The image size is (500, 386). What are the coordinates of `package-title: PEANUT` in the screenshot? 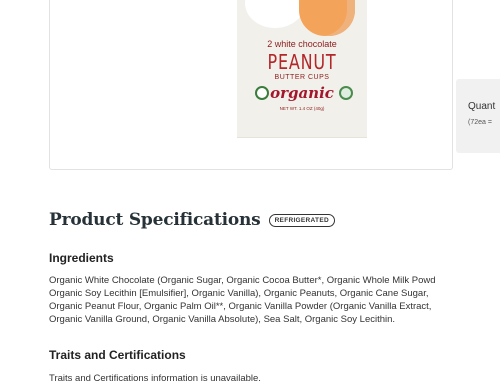 It's located at (302, 62).